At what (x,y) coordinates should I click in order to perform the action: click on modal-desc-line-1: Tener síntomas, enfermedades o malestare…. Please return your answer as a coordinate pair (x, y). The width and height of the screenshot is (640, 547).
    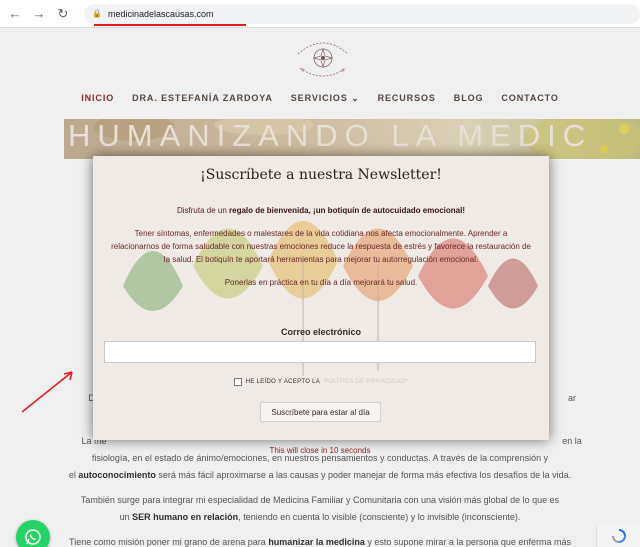
    Looking at the image, I should click on (321, 233).